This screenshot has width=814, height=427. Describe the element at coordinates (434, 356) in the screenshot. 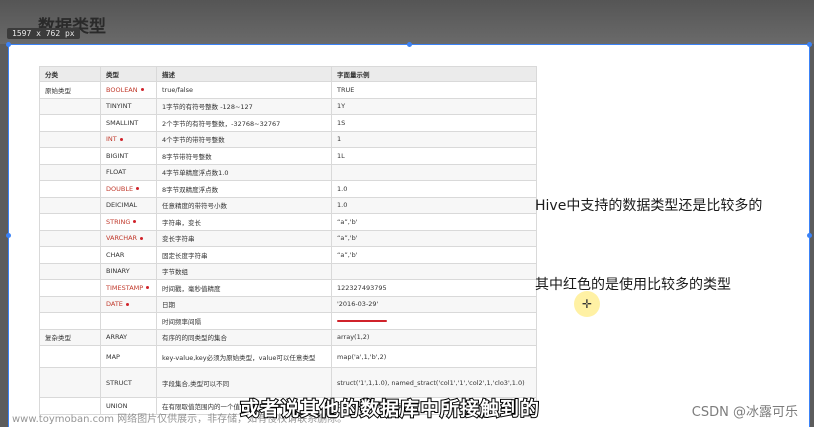

I see `cell-example: map('a',1,'b',2)` at that location.